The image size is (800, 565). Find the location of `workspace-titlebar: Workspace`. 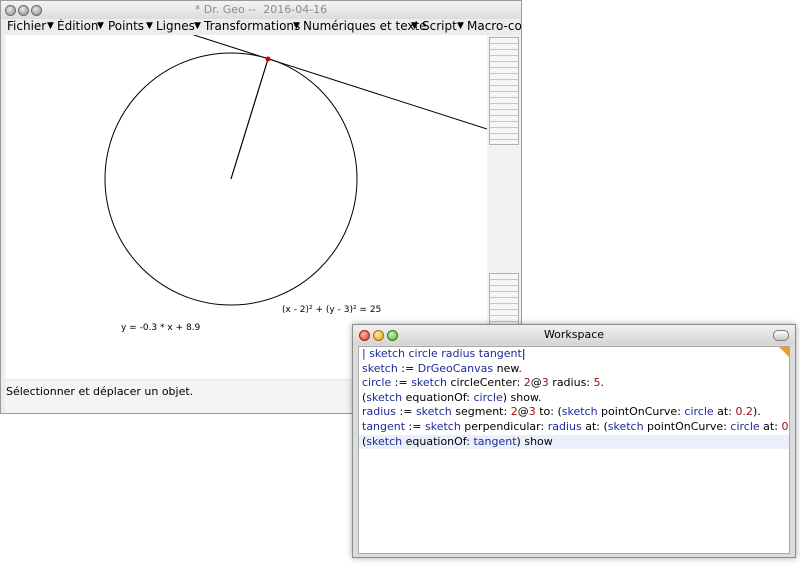

workspace-titlebar: Workspace is located at coordinates (574, 335).